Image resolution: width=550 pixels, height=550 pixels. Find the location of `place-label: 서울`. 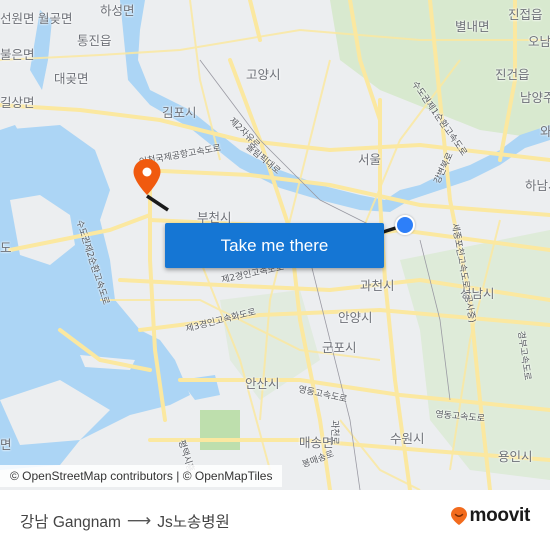

place-label: 서울 is located at coordinates (370, 159).